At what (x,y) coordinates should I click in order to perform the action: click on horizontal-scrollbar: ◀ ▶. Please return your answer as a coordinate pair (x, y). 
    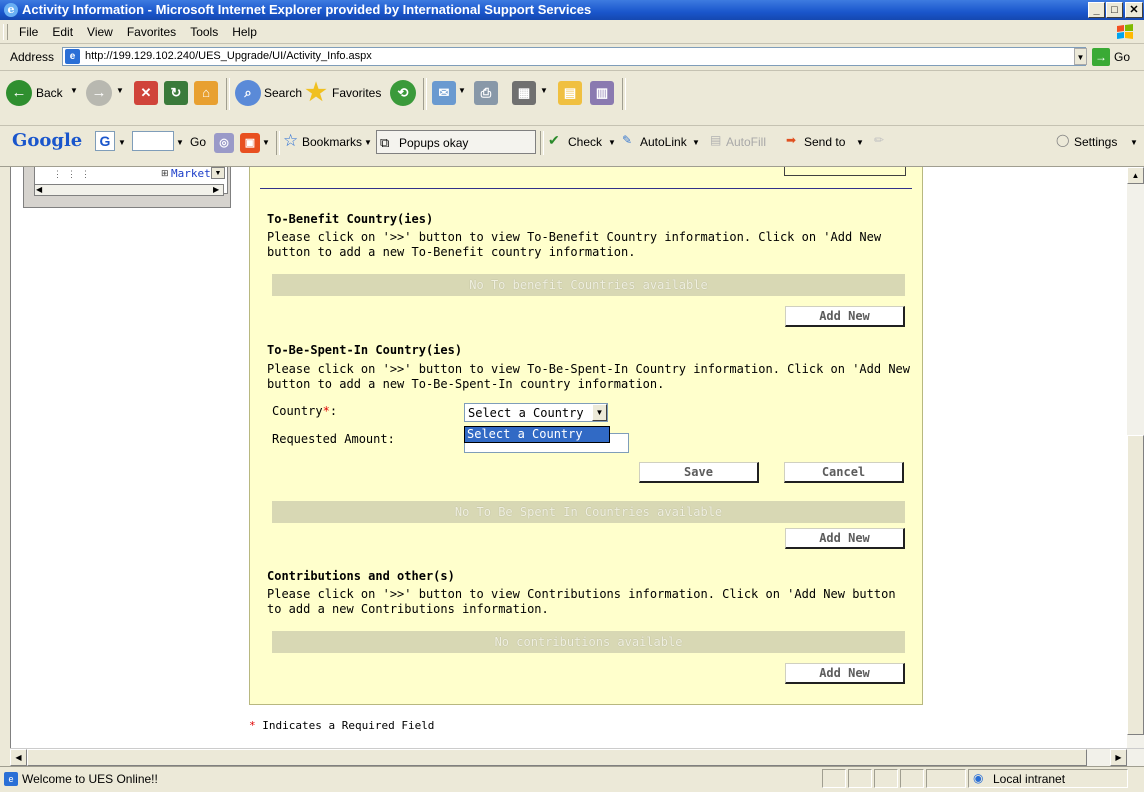
    Looking at the image, I should click on (577, 757).